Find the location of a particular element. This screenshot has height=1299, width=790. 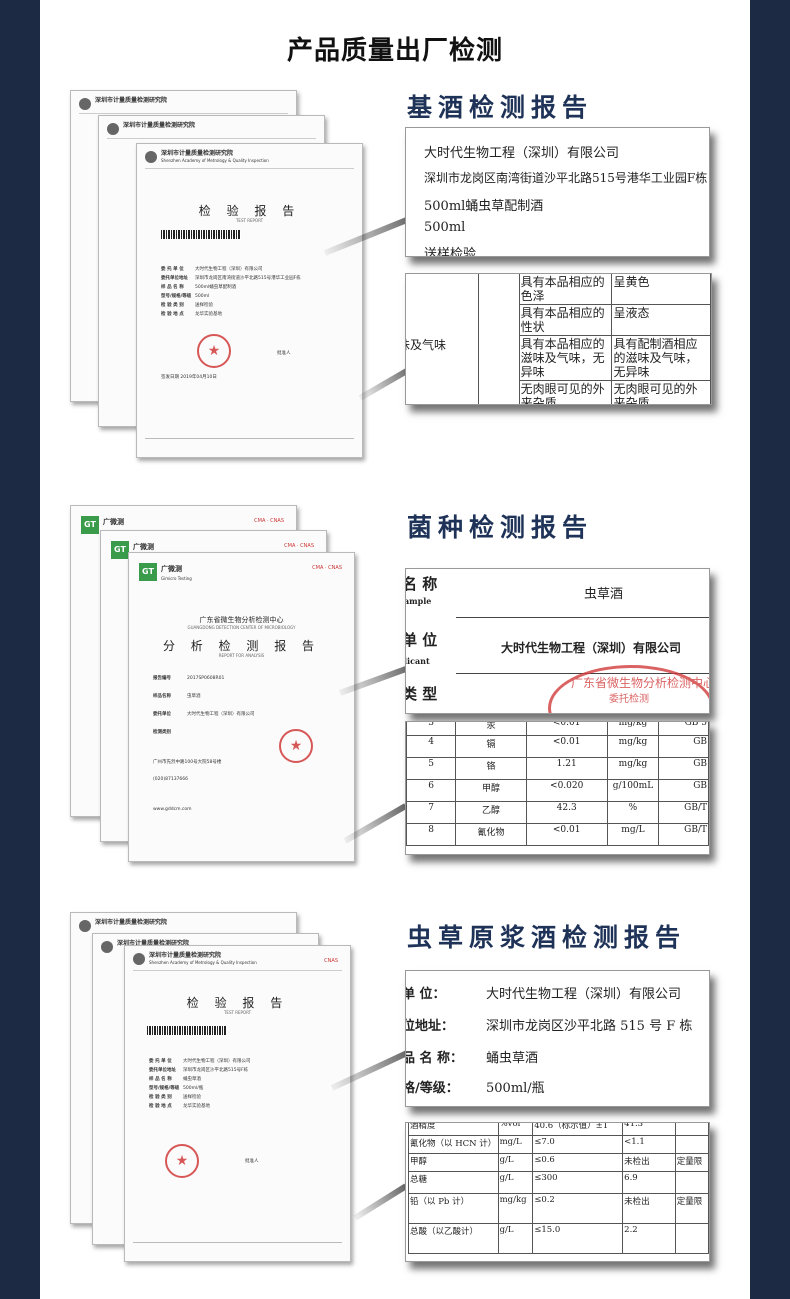

table-row: 氰化物（以 HCN 计） mg/L ≤7.0 <1.1 is located at coordinates (558, 1144).